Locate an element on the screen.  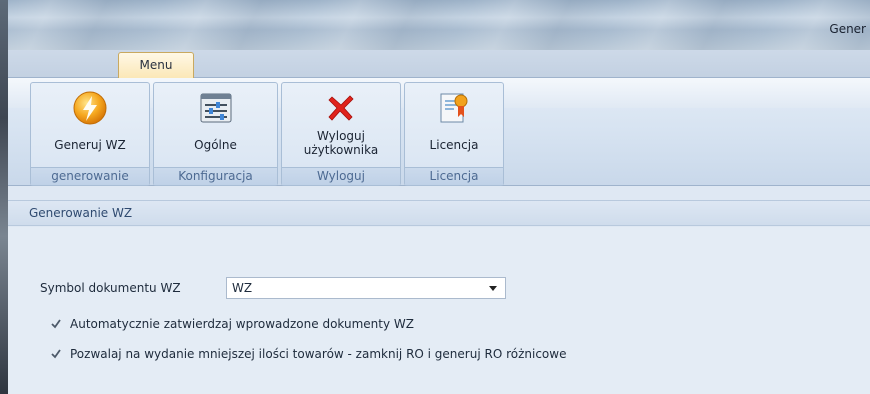
ogolne-button: Ogólne is located at coordinates (215, 124).